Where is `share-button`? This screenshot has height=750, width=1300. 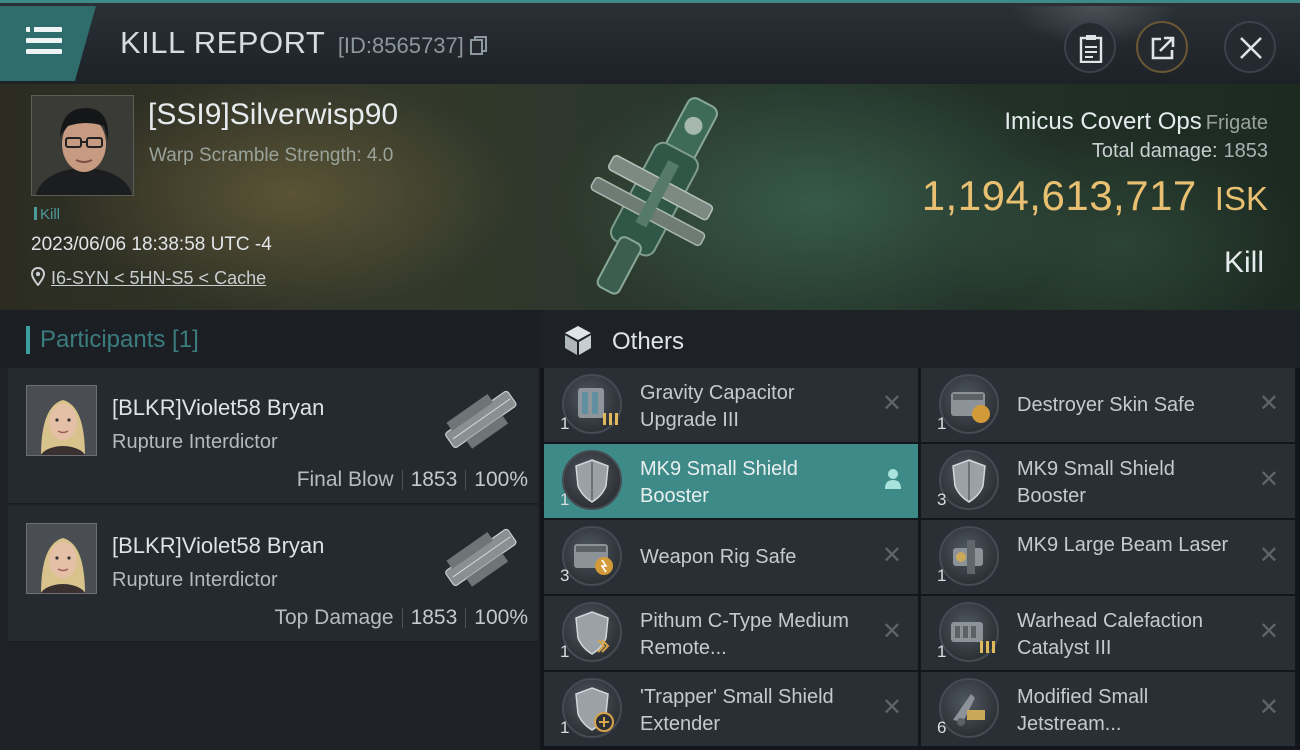
share-button is located at coordinates (1162, 47).